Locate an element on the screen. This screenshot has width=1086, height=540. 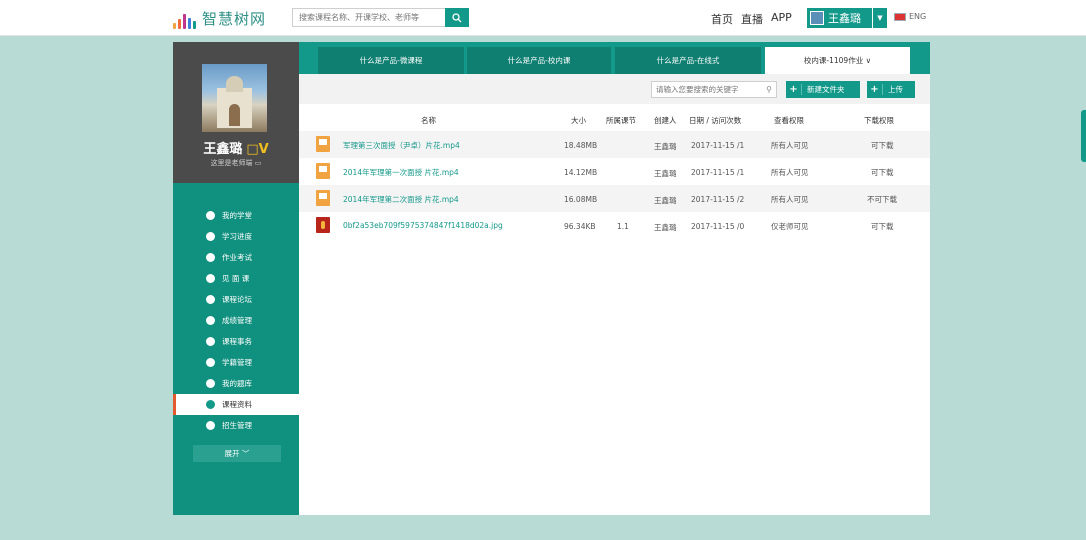
column-download-permission: 下载权限 is located at coordinates (879, 120).